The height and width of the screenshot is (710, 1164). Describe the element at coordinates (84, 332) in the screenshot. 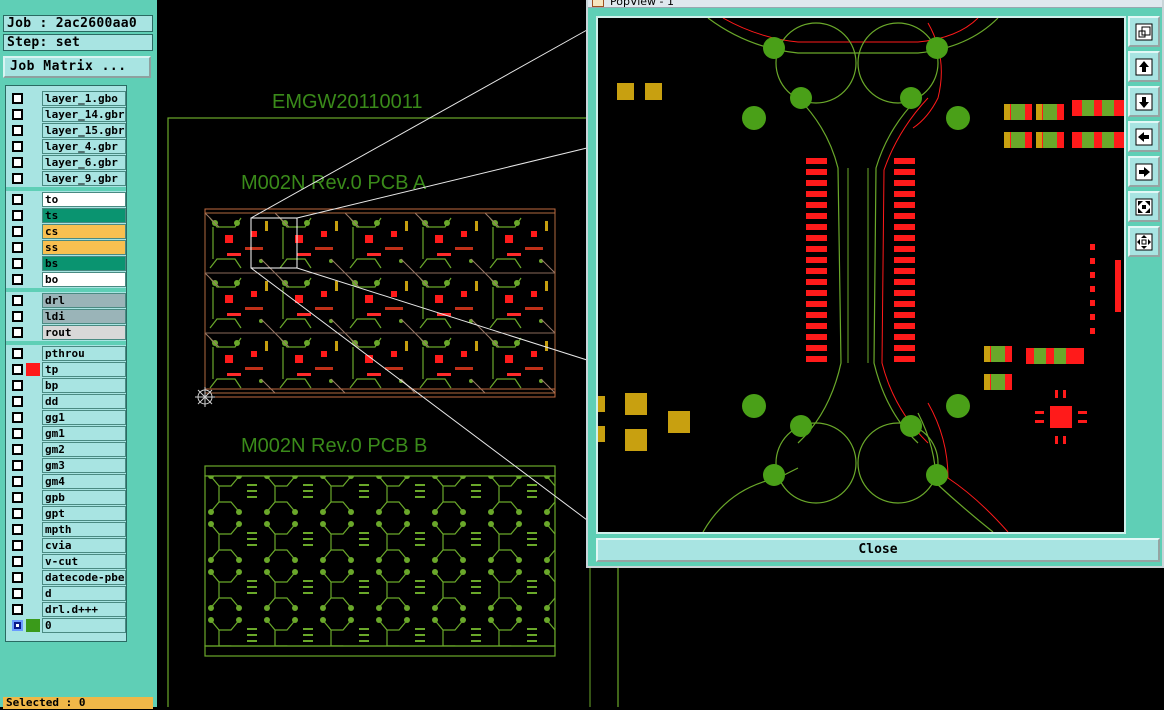

I see `layer-name: rout` at that location.